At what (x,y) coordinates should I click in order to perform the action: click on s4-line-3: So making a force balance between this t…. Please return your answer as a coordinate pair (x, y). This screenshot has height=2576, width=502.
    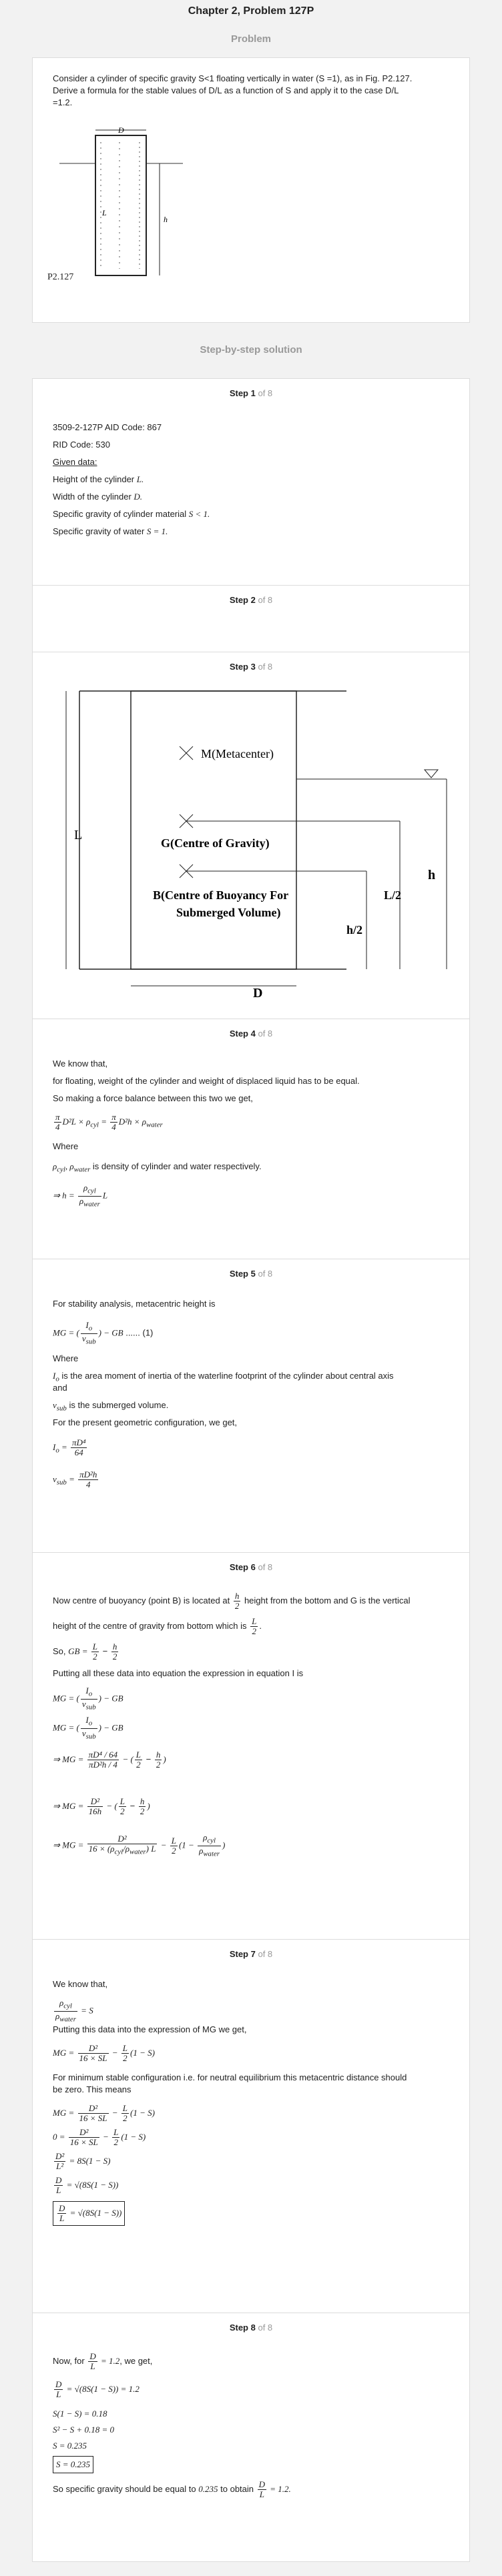
    Looking at the image, I should click on (153, 1098).